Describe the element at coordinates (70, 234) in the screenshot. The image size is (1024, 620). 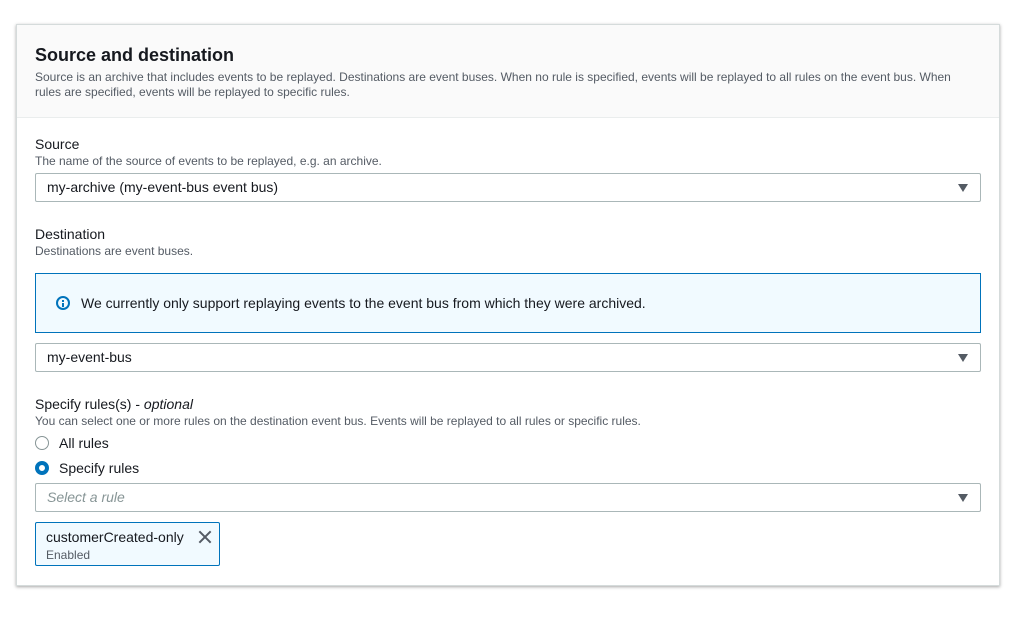
I see `destination-label: Destination` at that location.